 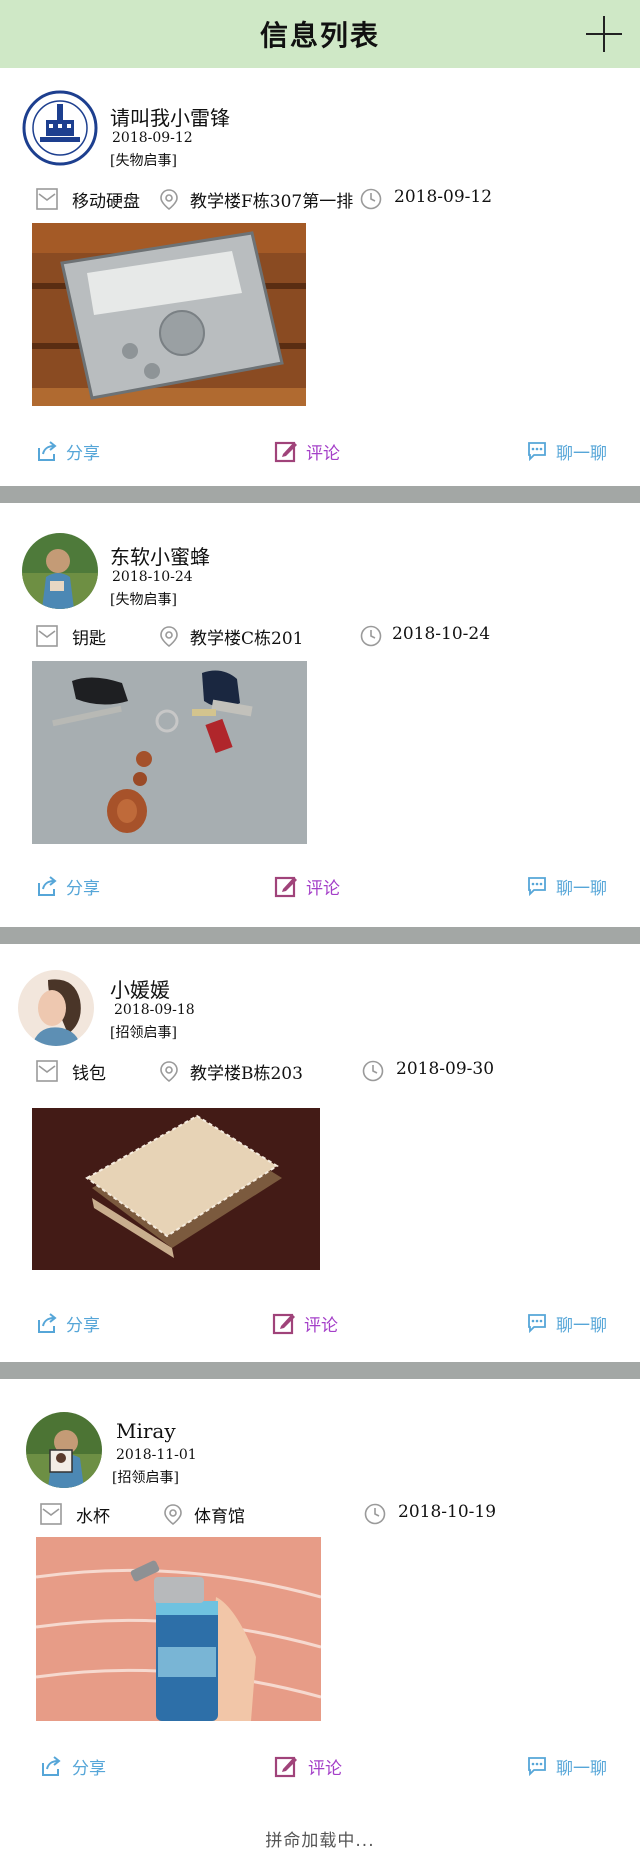 What do you see at coordinates (219, 1517) in the screenshot?
I see `location-text: 体育馆` at bounding box center [219, 1517].